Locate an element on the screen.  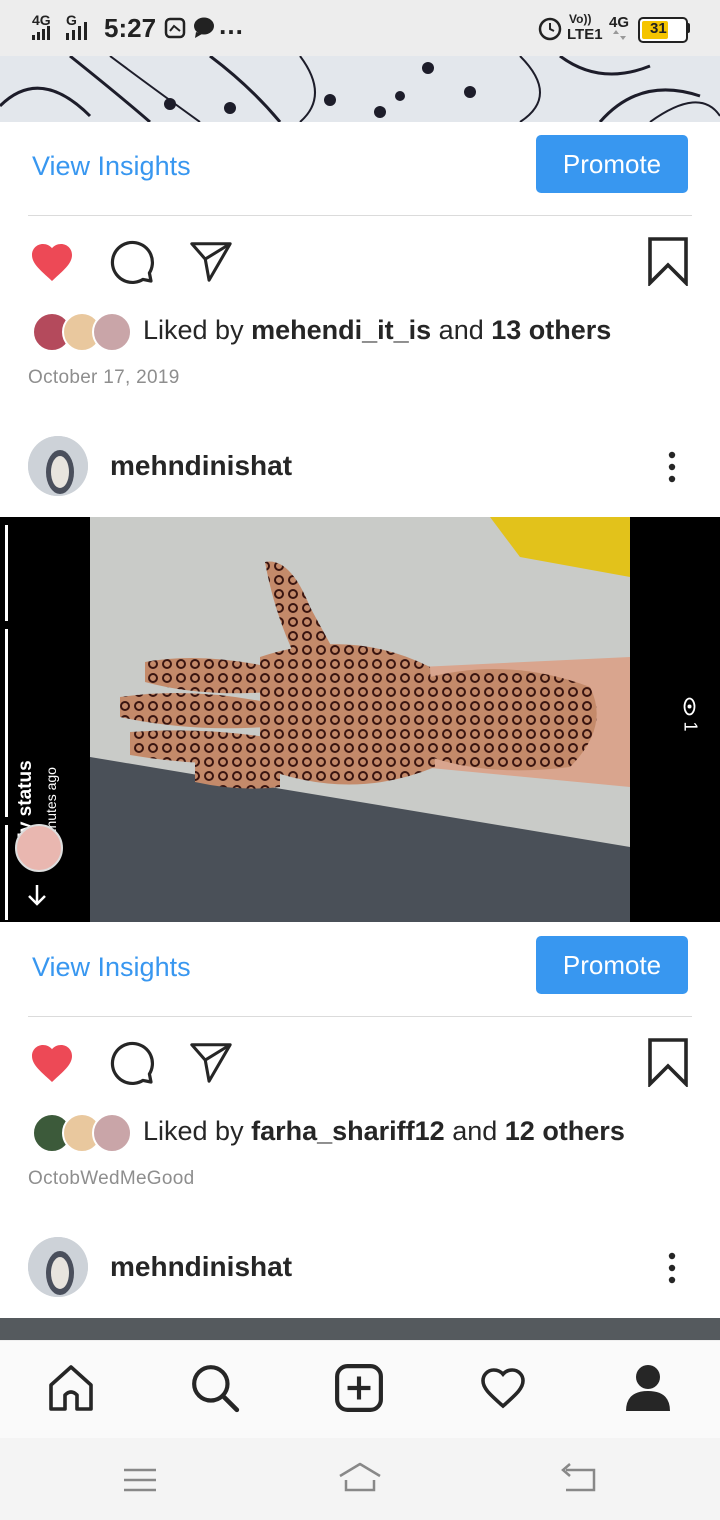
battery-tip is located at coordinates (688, 28).